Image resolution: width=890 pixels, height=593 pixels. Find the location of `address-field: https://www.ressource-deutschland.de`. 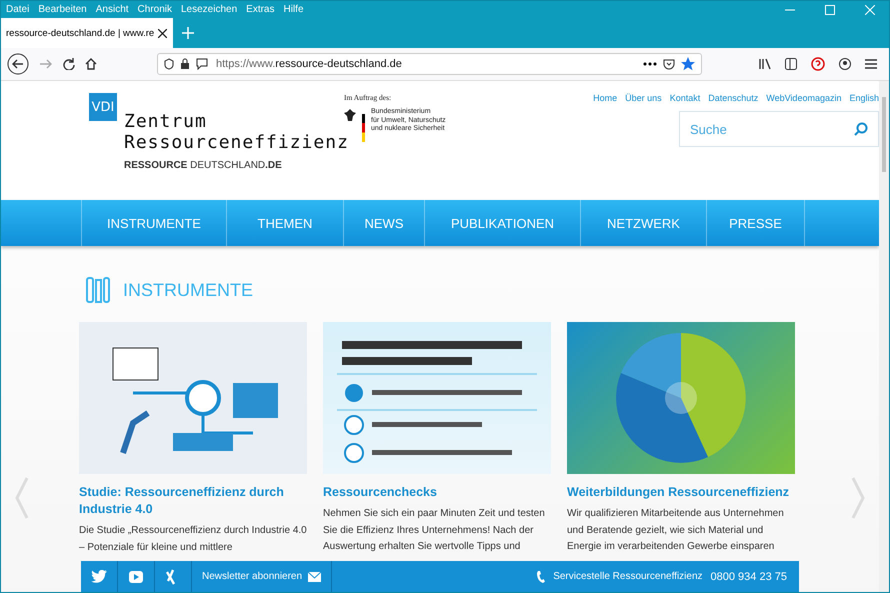

address-field: https://www.ressource-deutschland.de is located at coordinates (429, 64).